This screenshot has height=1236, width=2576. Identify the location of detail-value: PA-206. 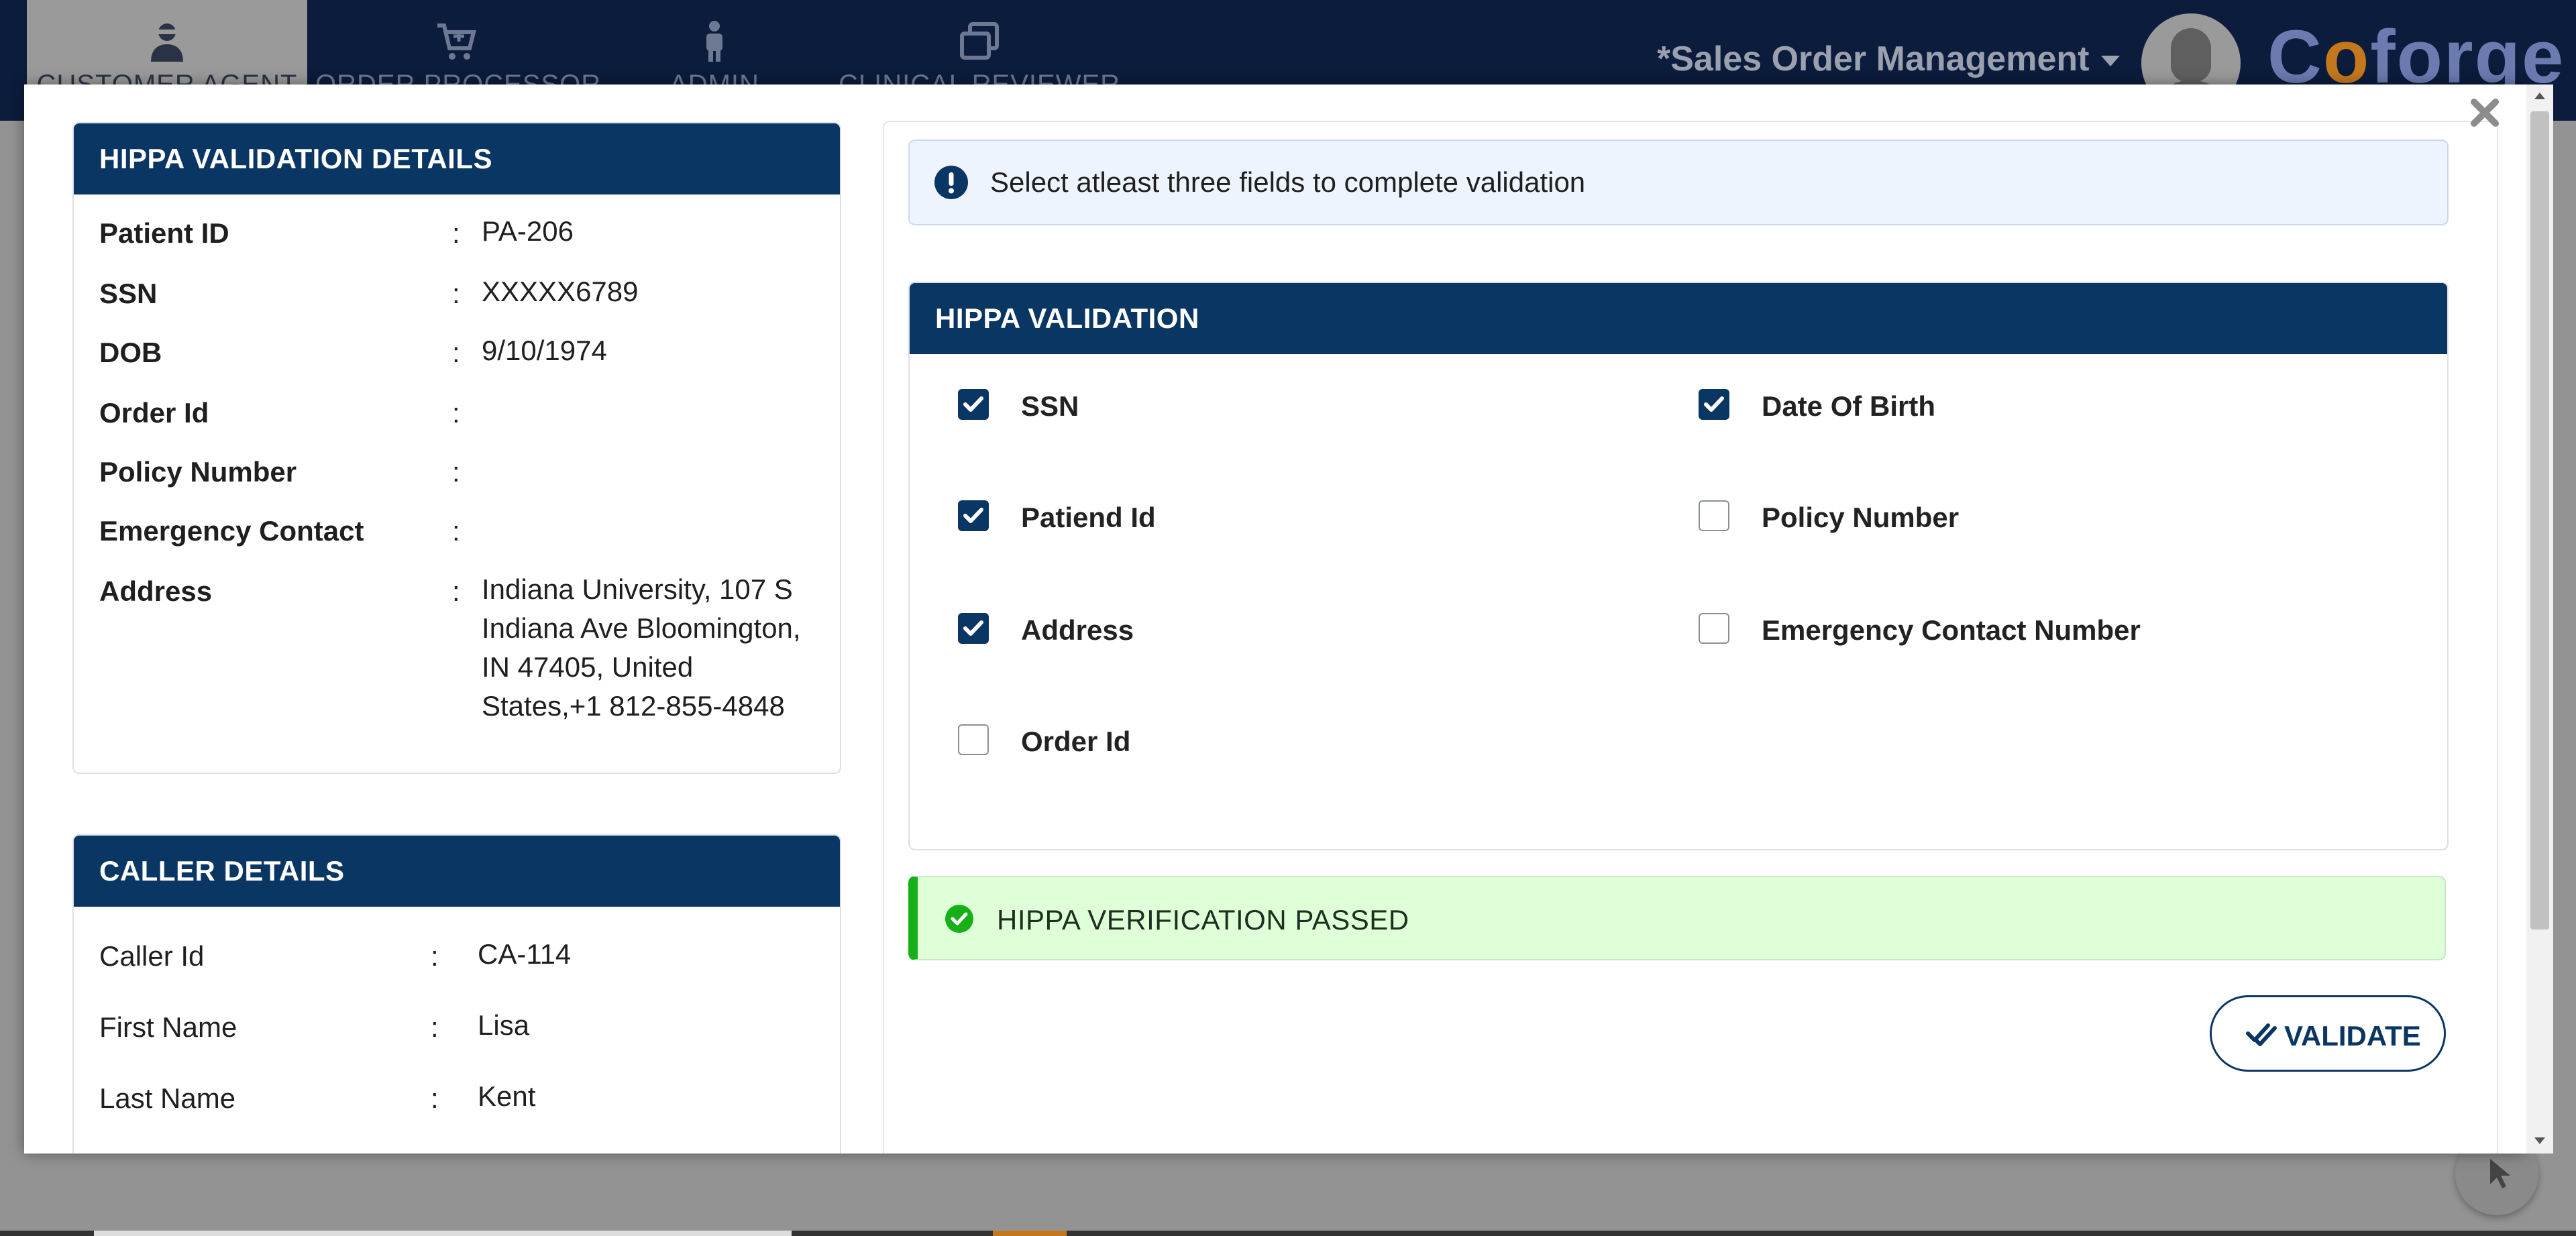
(528, 231).